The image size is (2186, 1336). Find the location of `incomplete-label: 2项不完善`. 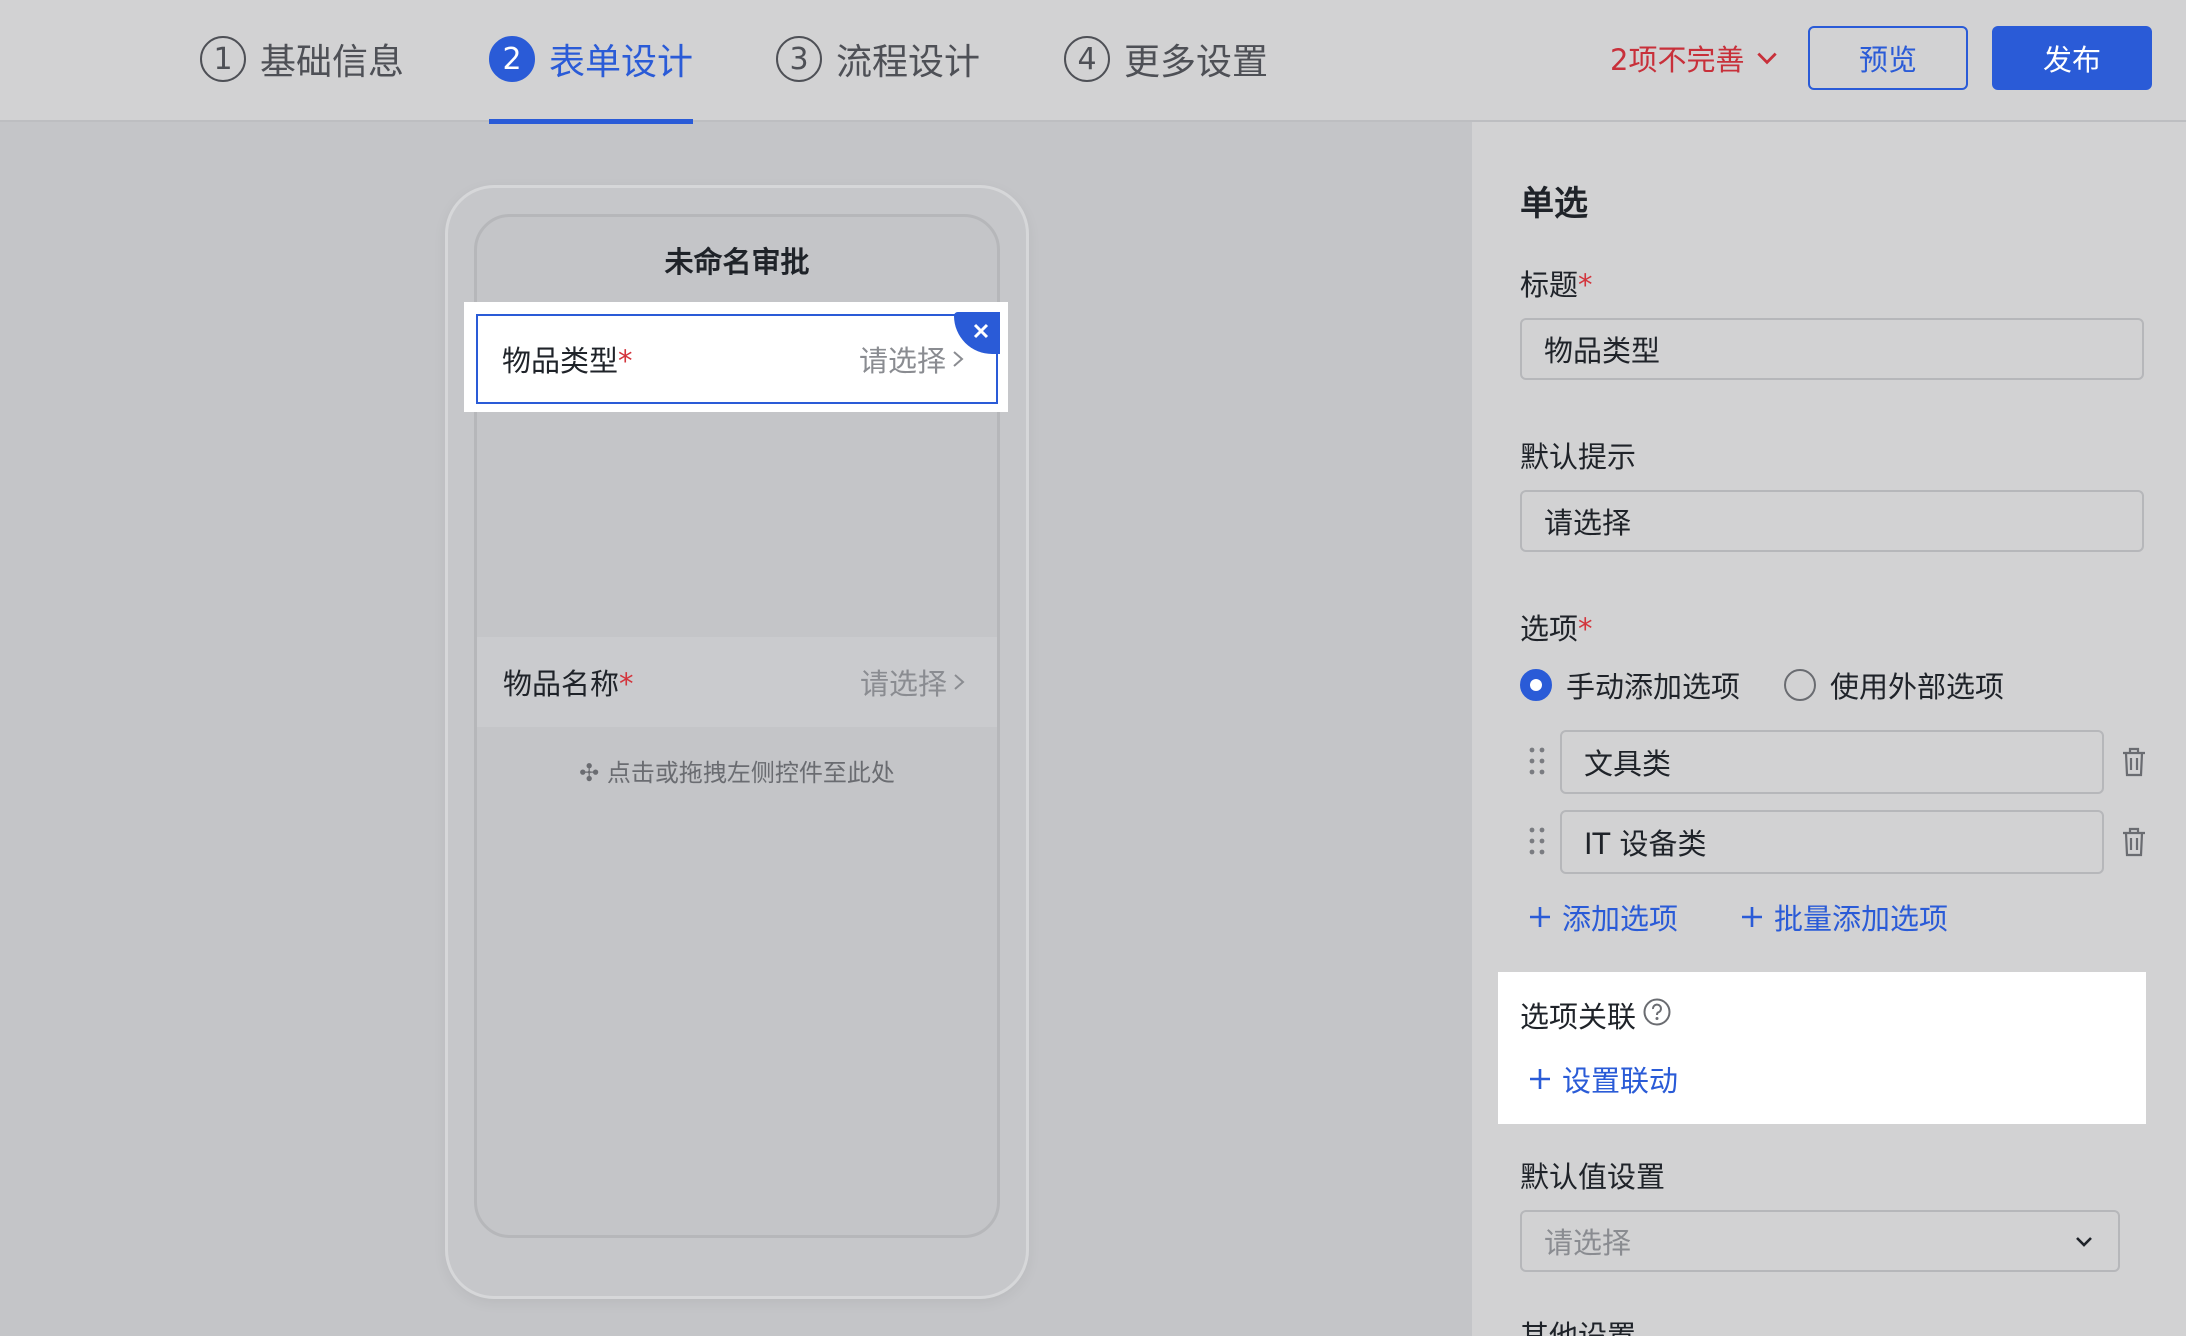

incomplete-label: 2项不完善 is located at coordinates (1677, 60).